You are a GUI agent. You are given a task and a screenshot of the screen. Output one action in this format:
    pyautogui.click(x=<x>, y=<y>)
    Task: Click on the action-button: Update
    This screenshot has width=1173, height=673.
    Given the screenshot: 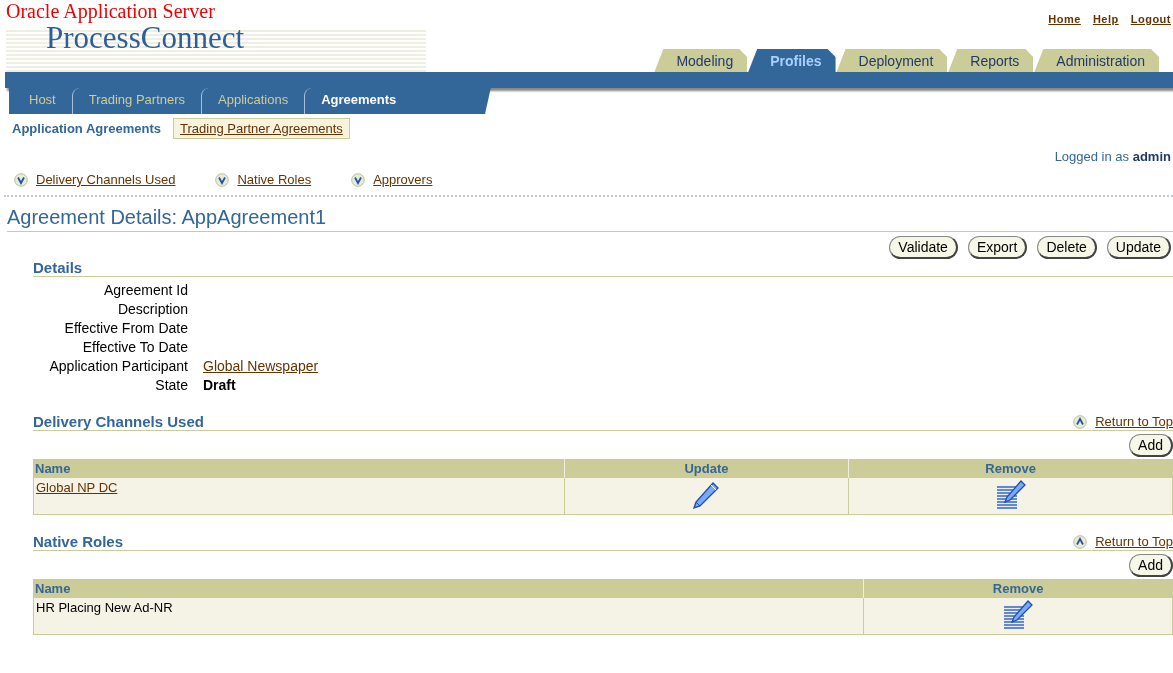 What is the action you would take?
    pyautogui.click(x=1138, y=247)
    